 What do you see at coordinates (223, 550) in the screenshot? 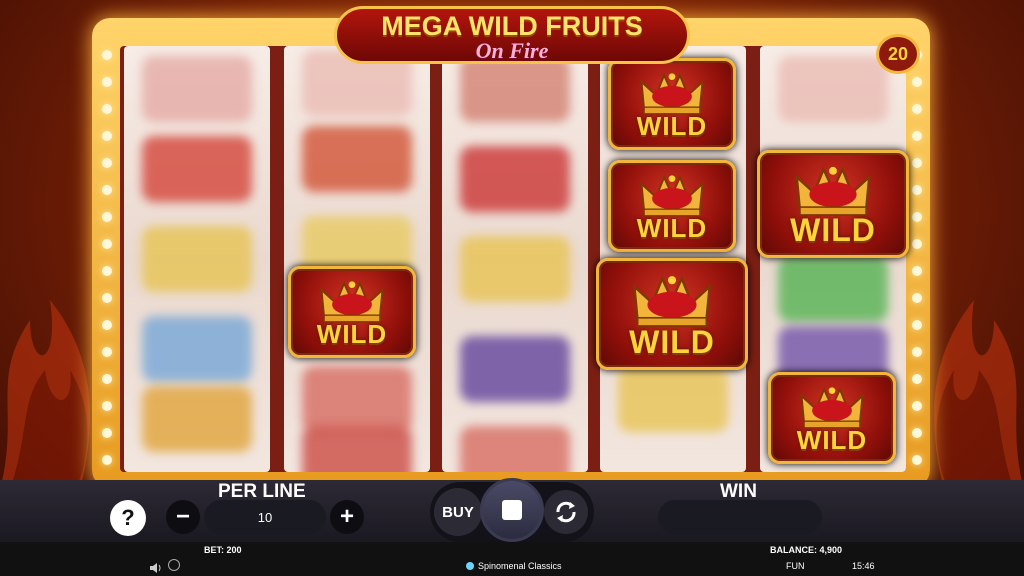
I see `bet-display: BET: 200` at bounding box center [223, 550].